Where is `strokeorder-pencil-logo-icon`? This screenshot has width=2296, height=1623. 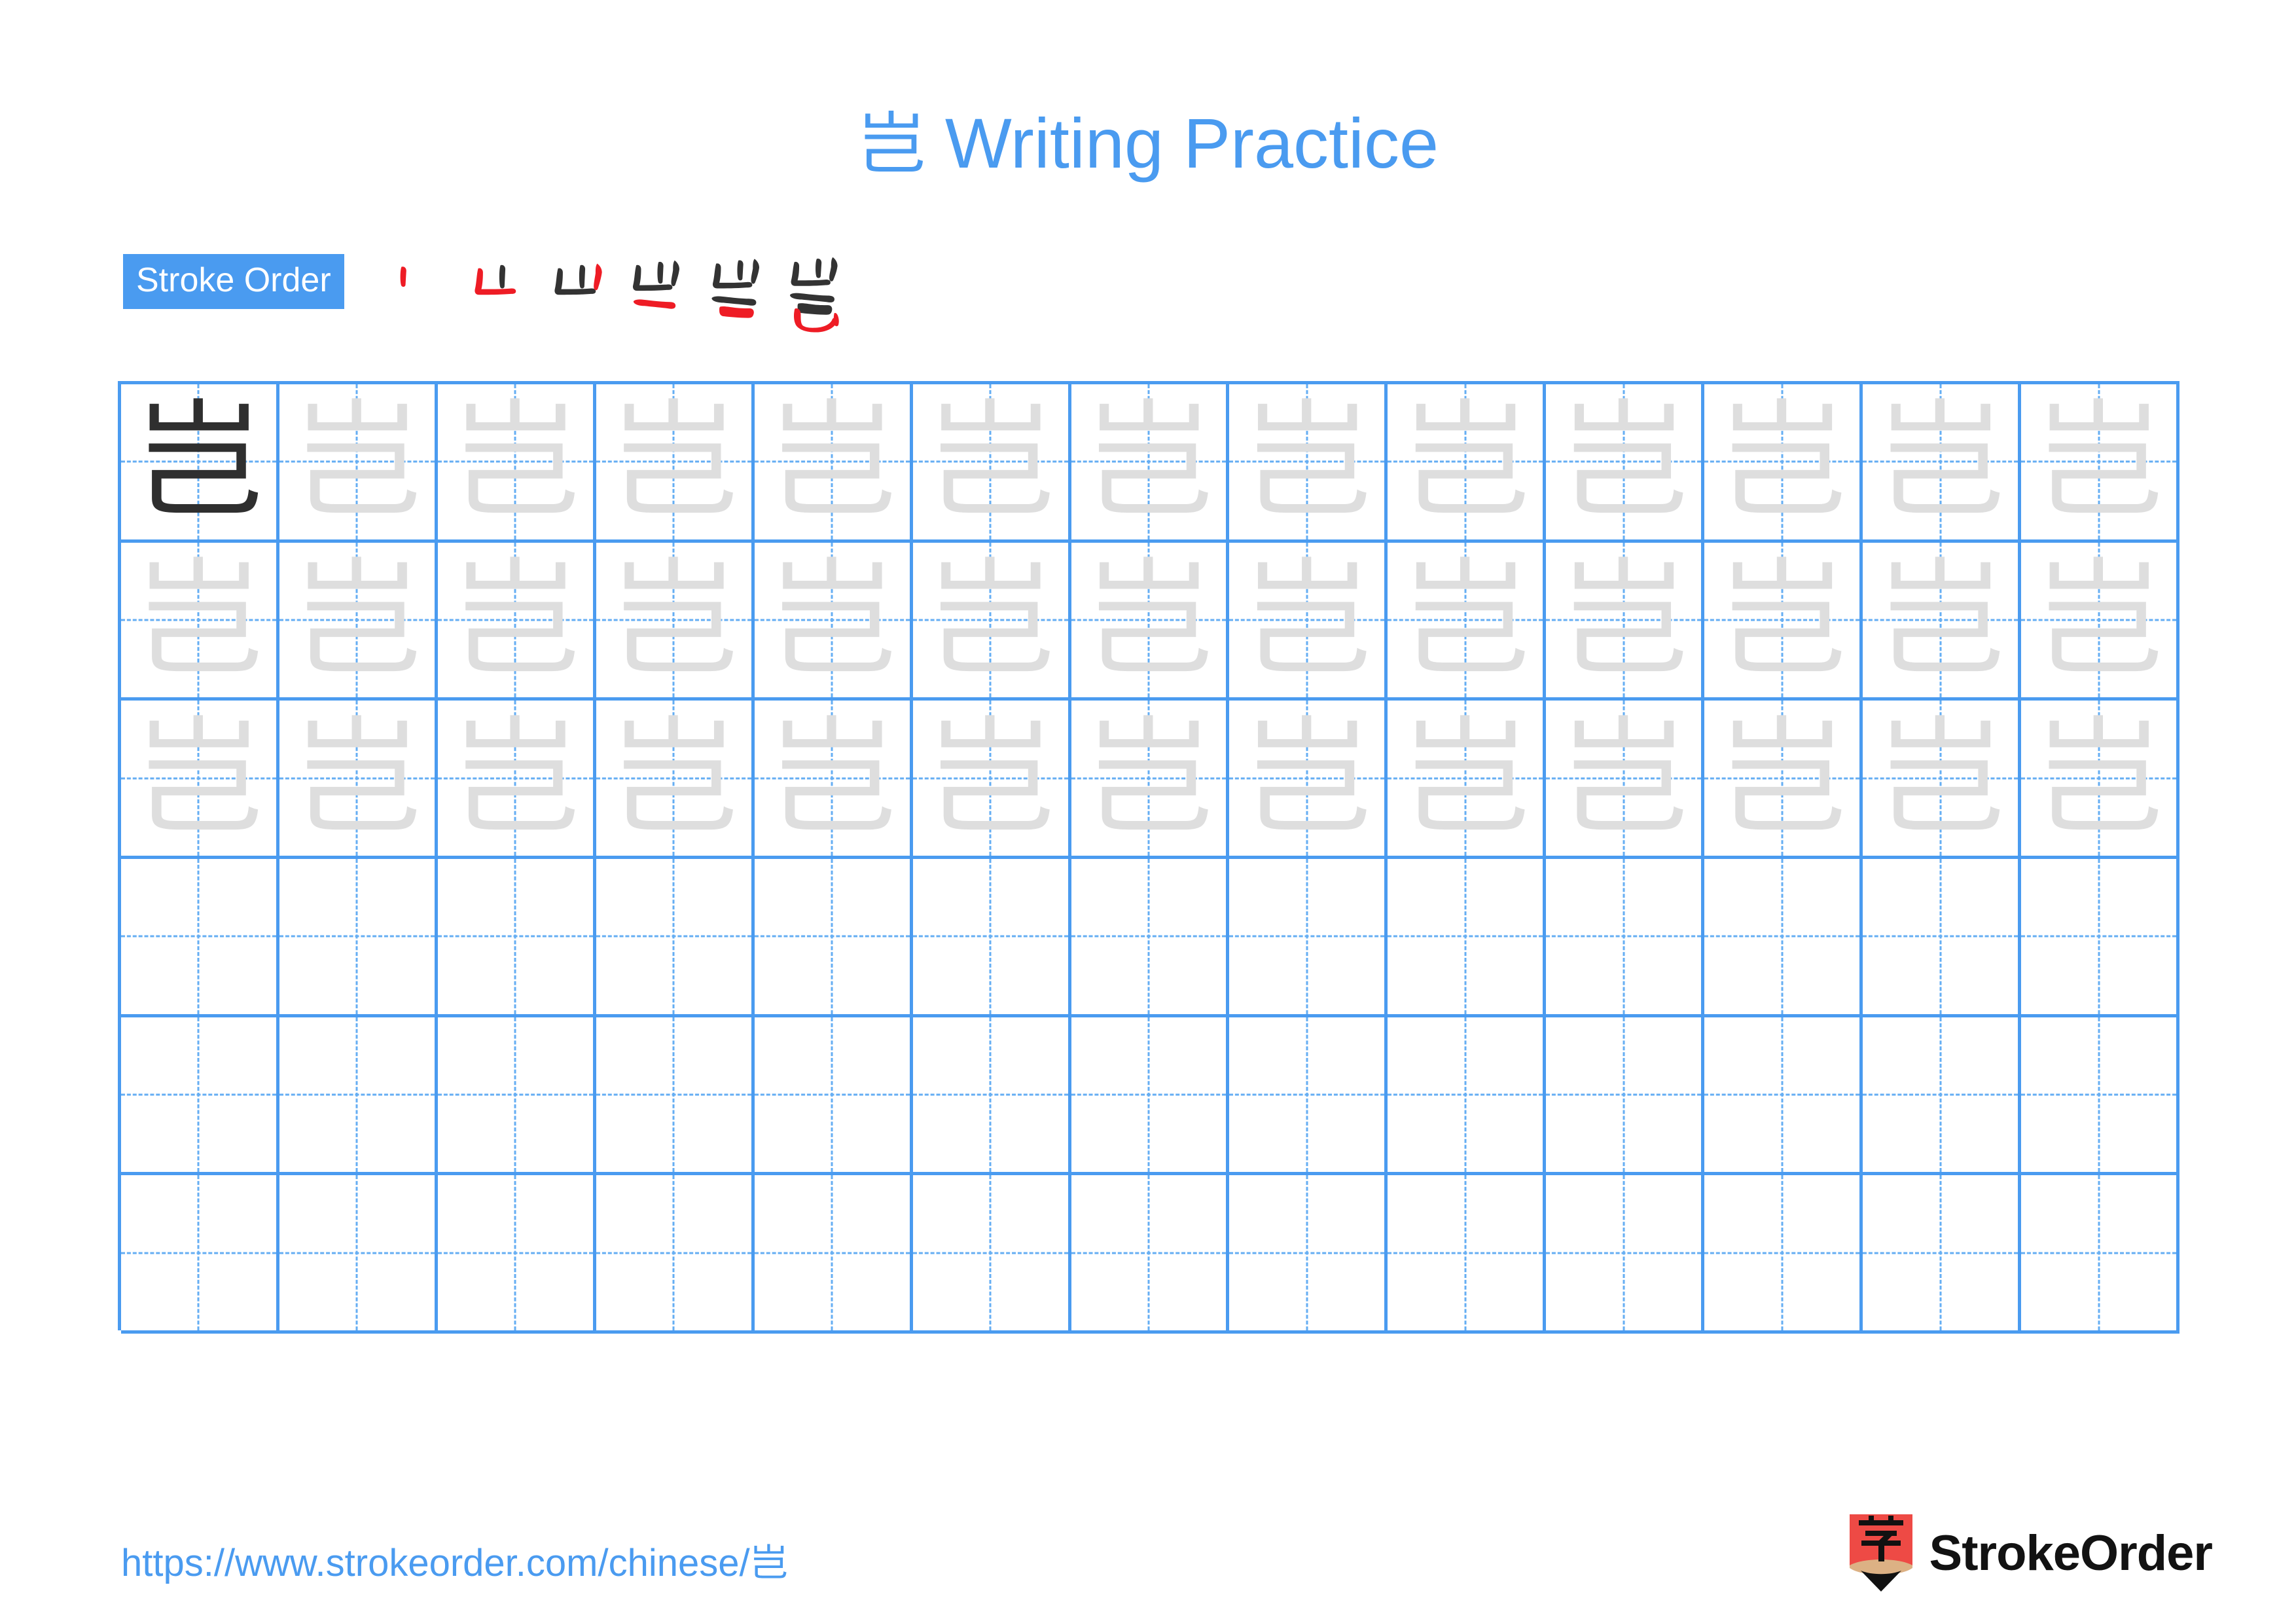
strokeorder-pencil-logo-icon is located at coordinates (1881, 1553).